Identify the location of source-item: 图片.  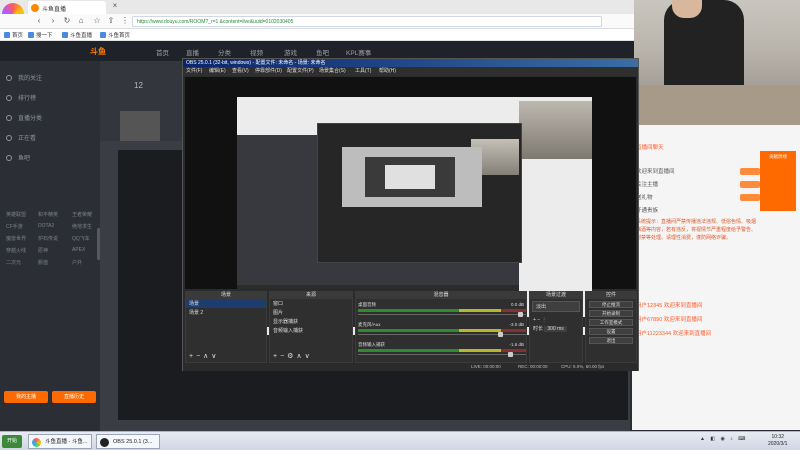
(311, 312).